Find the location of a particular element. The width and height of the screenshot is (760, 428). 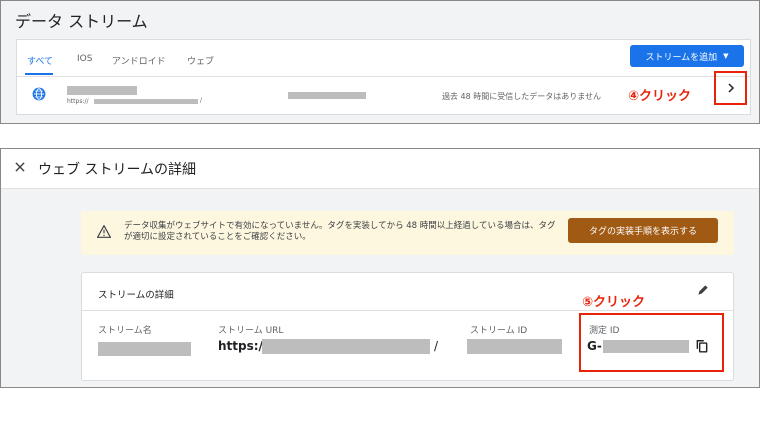

close-icon is located at coordinates (20, 167).